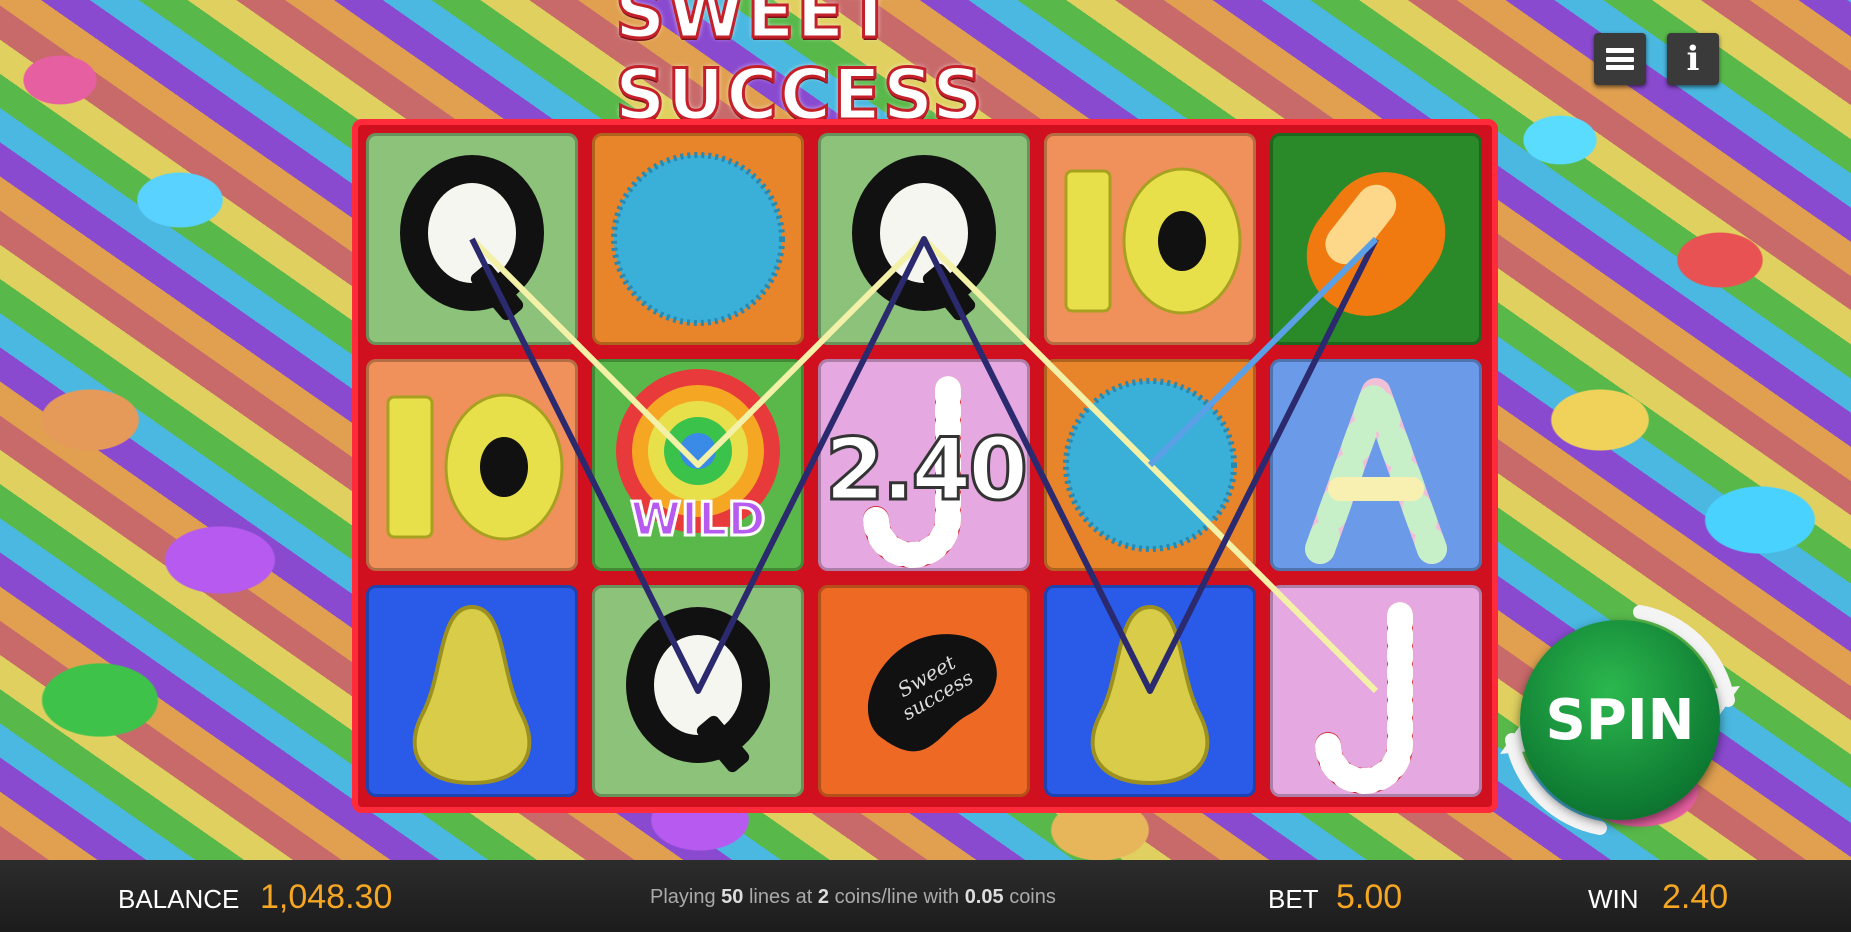 This screenshot has width=1851, height=932. I want to click on menu-button, so click(1620, 59).